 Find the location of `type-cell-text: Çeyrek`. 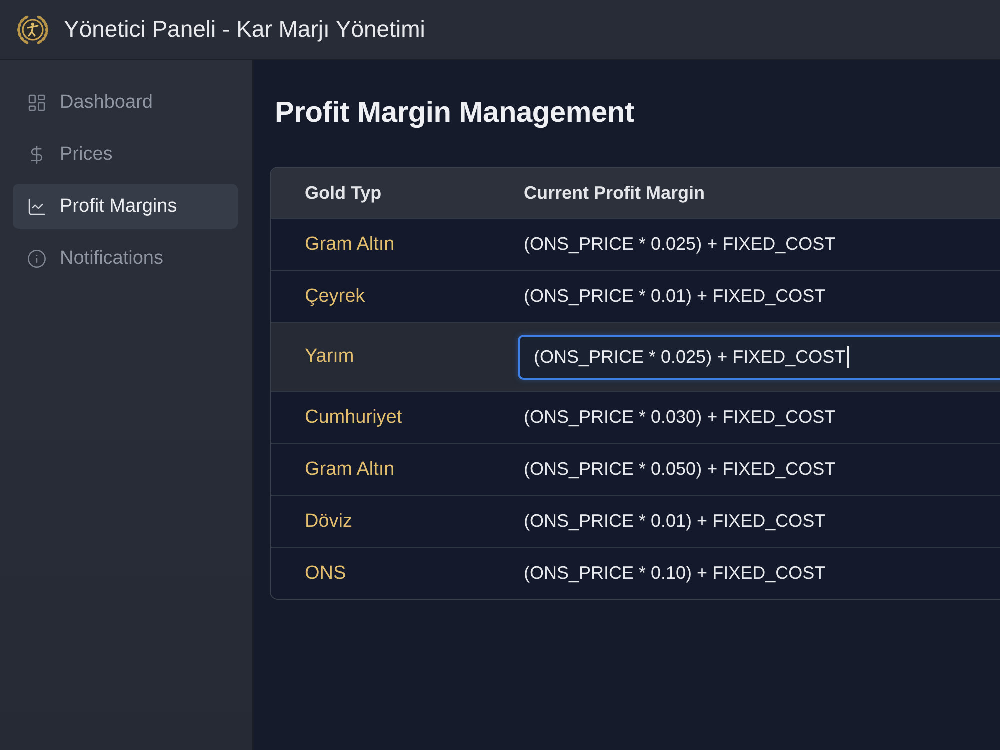

type-cell-text: Çeyrek is located at coordinates (335, 297).